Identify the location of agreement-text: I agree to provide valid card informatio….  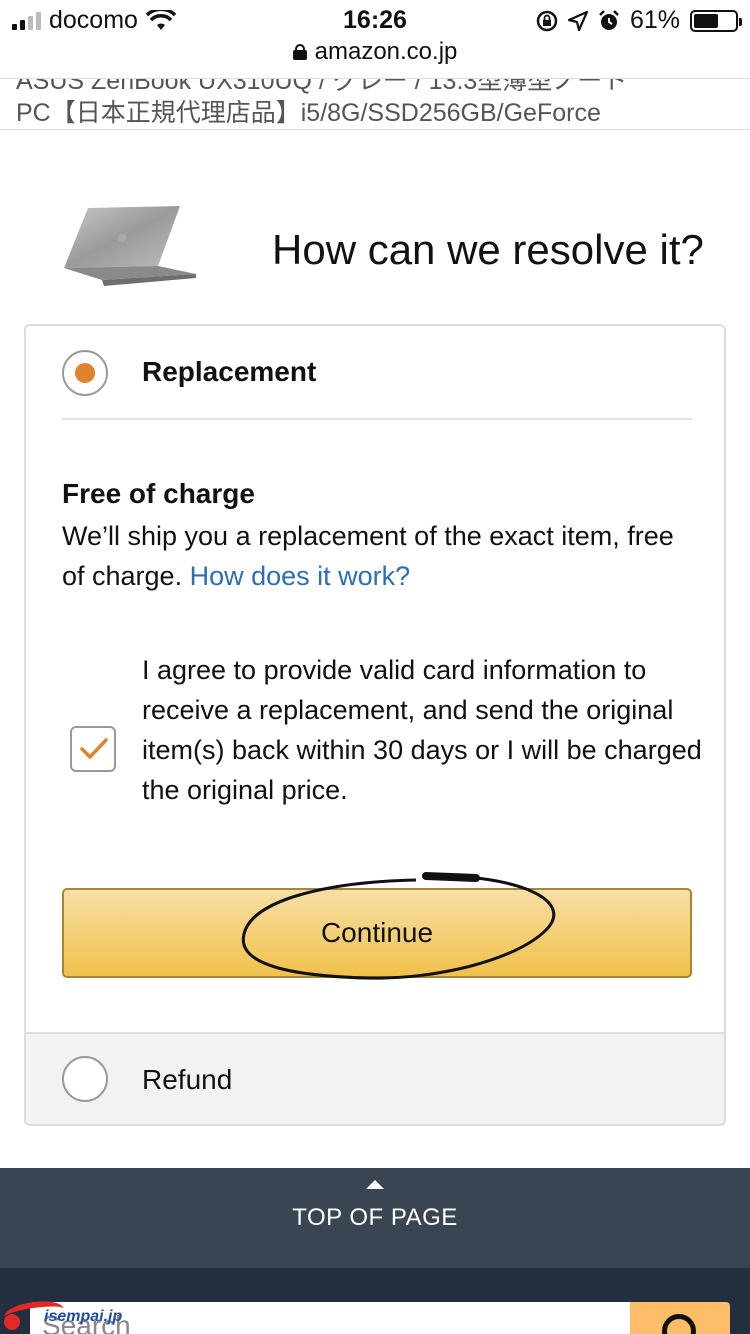
(422, 730).